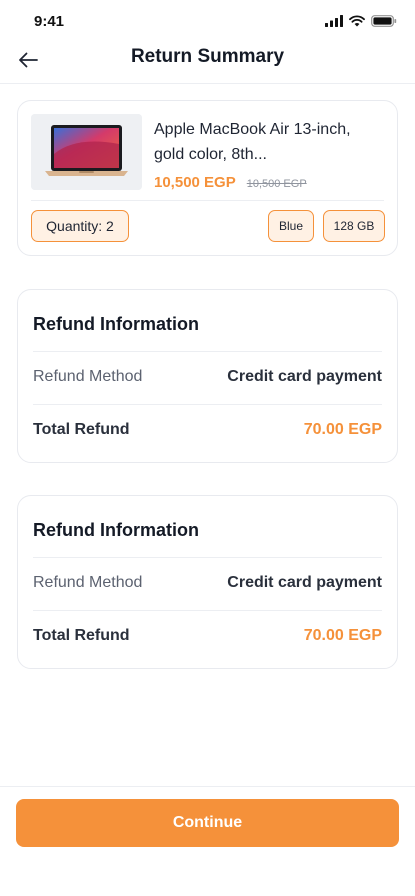 The image size is (415, 896). Describe the element at coordinates (291, 226) in the screenshot. I see `color-badge: Blue` at that location.